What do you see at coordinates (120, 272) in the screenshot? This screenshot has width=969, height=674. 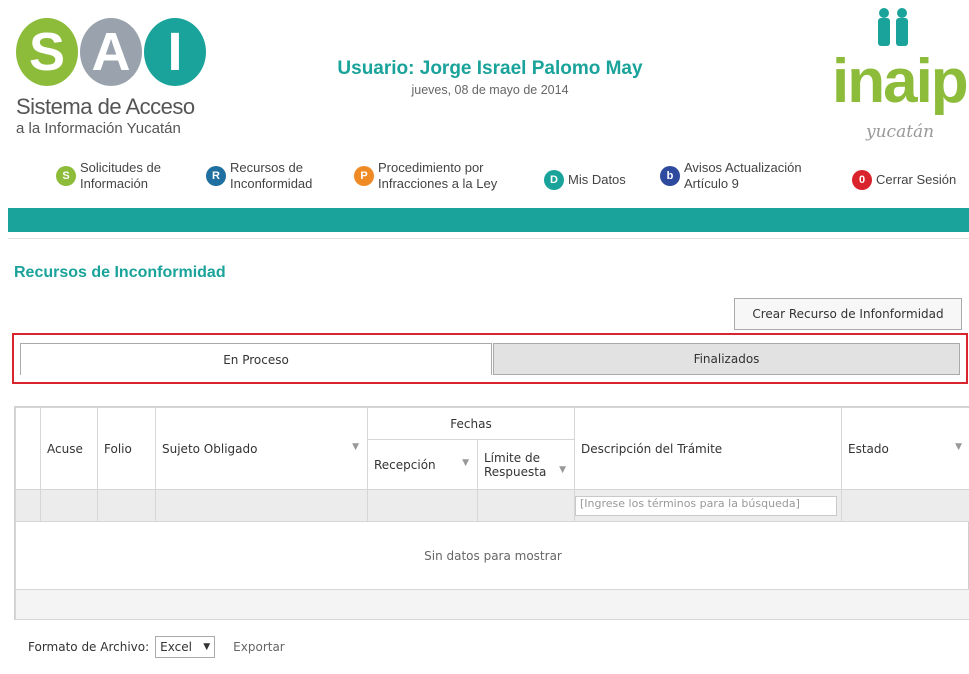 I see `page-title: Recursos de Inconformidad` at bounding box center [120, 272].